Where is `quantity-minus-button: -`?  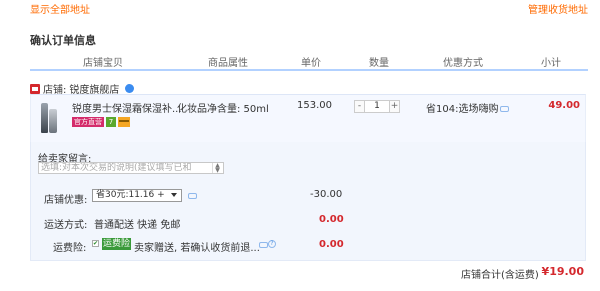
quantity-minus-button: - is located at coordinates (359, 106).